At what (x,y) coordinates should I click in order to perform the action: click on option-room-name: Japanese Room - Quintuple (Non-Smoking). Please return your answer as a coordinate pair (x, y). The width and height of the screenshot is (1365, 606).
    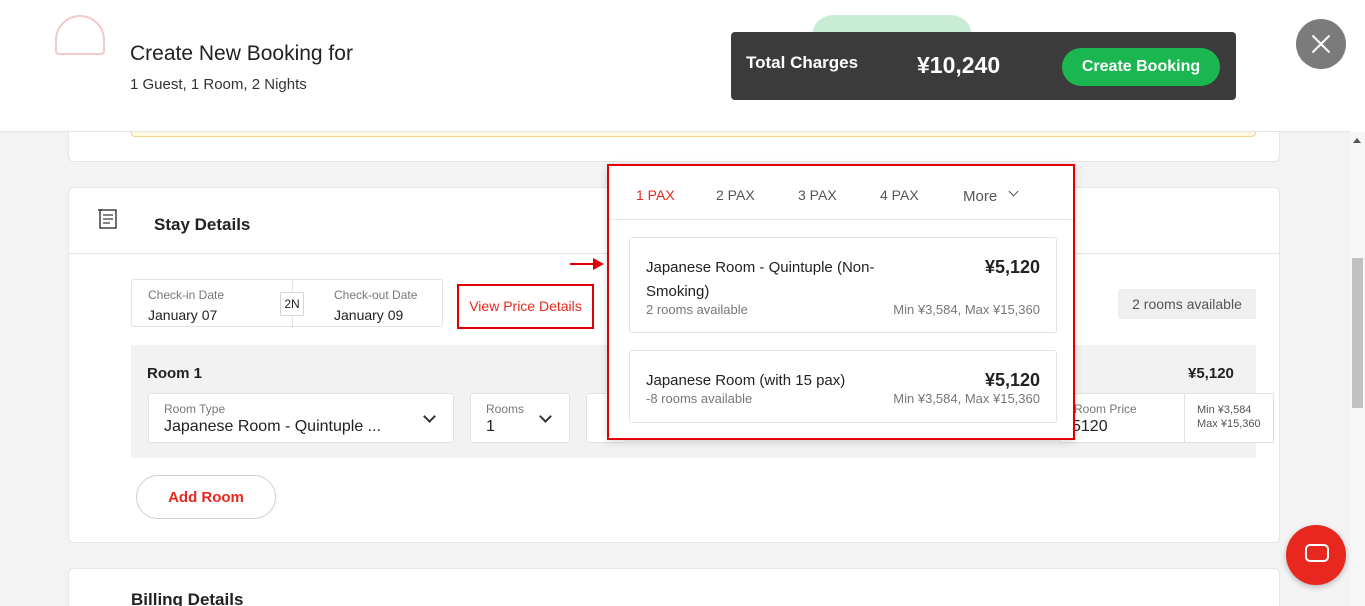
    Looking at the image, I should click on (760, 279).